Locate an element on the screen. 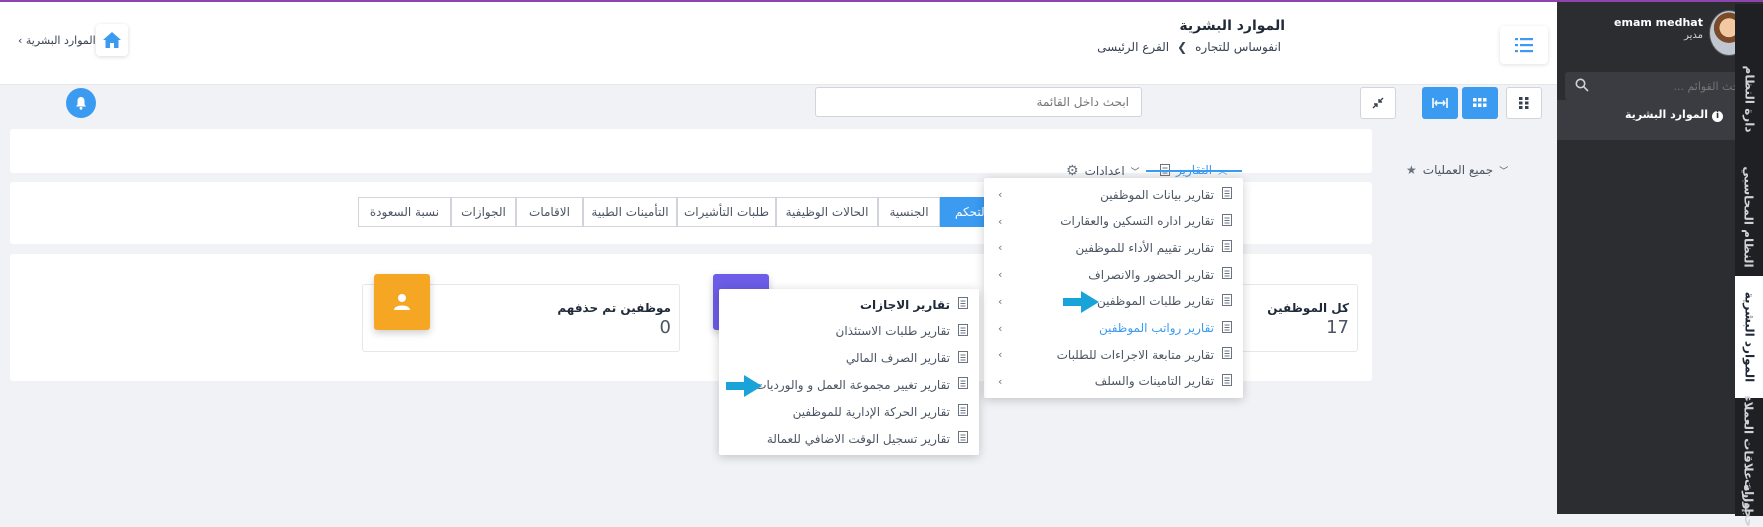 The width and height of the screenshot is (1763, 527). reports-menu-item: تقارير الحضور والانصراف is located at coordinates (1160, 274).